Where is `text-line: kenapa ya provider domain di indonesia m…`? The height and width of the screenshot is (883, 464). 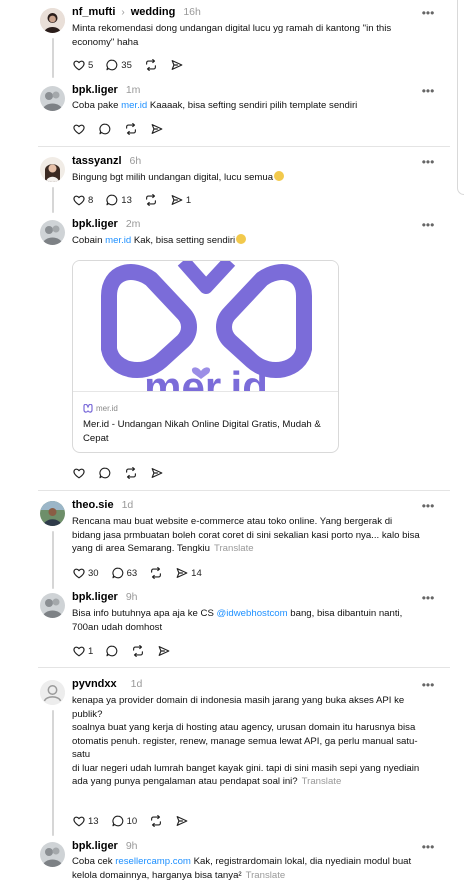 text-line: kenapa ya provider domain di indonesia m… is located at coordinates (238, 707).